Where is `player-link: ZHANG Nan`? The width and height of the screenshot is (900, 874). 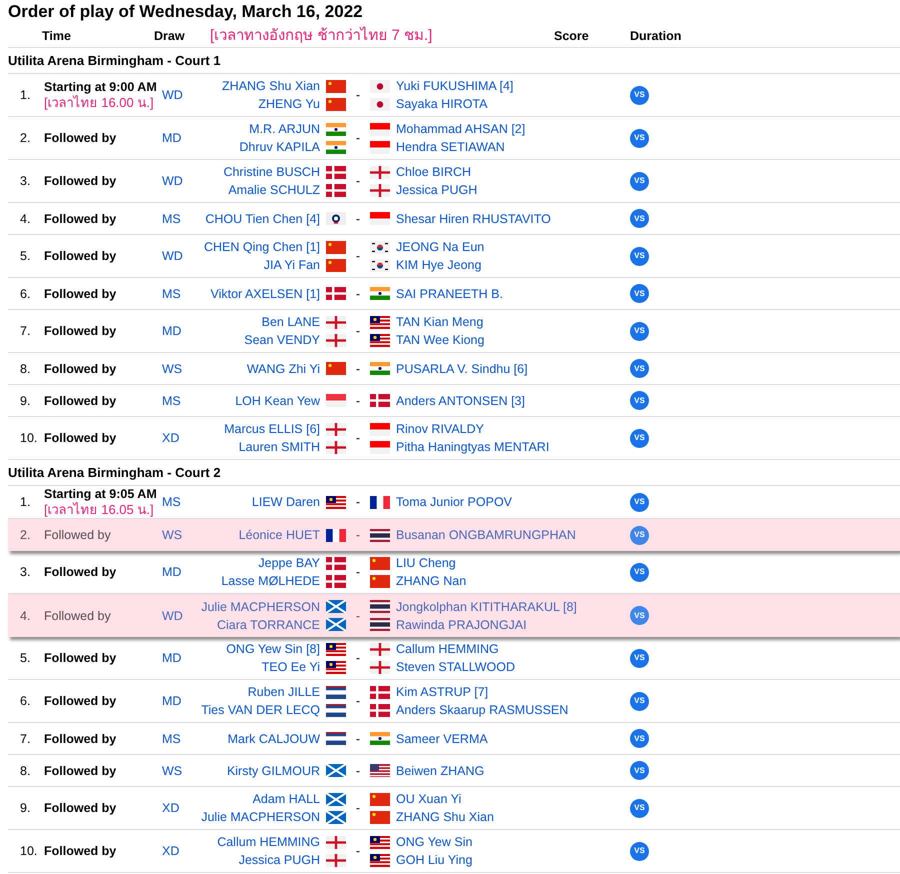 player-link: ZHANG Nan is located at coordinates (431, 581).